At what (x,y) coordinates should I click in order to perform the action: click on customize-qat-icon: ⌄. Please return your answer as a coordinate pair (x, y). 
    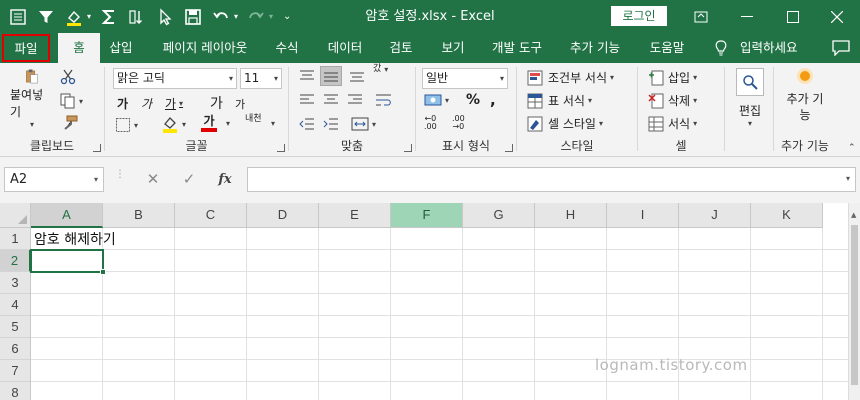
    Looking at the image, I should click on (287, 16).